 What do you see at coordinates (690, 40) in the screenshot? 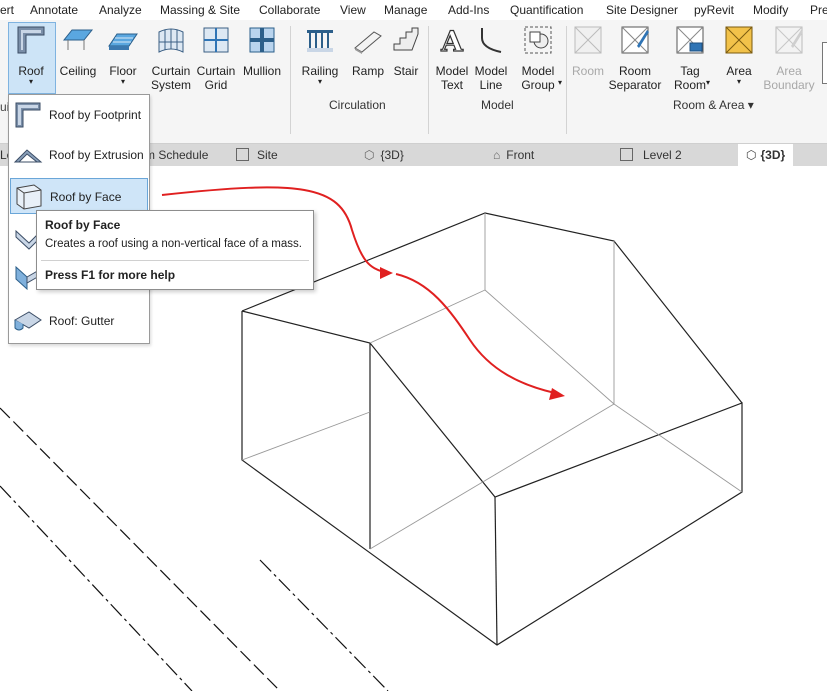
I see `tag-room-icon` at bounding box center [690, 40].